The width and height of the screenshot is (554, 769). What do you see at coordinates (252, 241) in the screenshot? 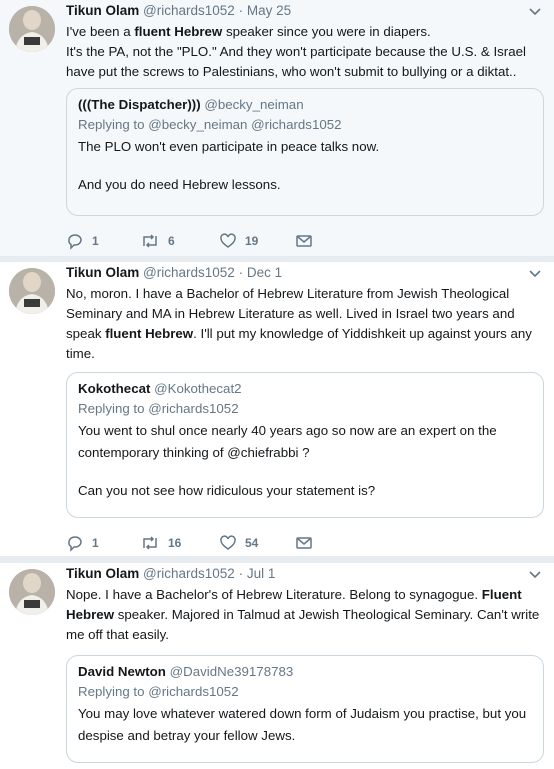
I see `like-count: 19` at bounding box center [252, 241].